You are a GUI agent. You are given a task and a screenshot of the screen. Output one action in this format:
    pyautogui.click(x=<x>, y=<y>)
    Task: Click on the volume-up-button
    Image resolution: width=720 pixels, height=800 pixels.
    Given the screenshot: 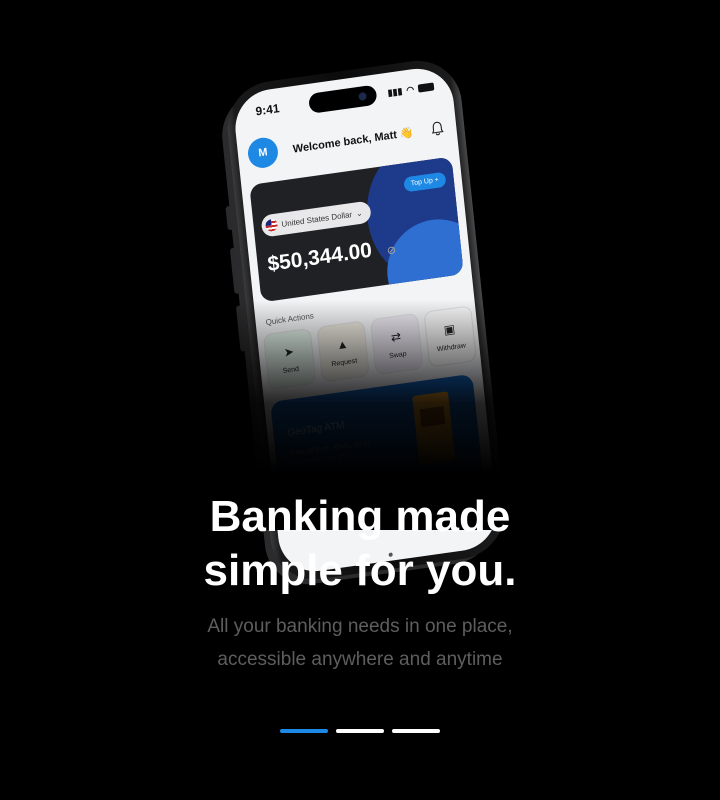 What is the action you would take?
    pyautogui.click(x=235, y=271)
    